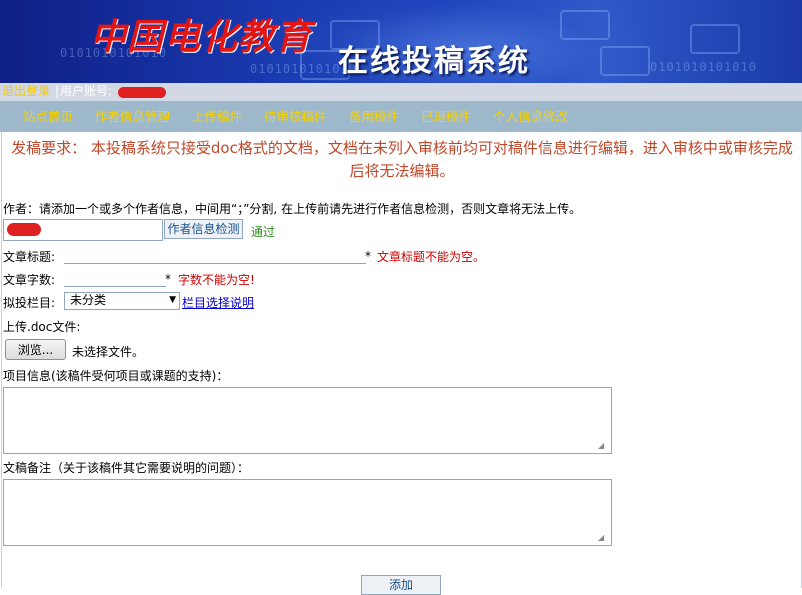 The width and height of the screenshot is (802, 595). What do you see at coordinates (24, 229) in the screenshot?
I see `author-redaction` at bounding box center [24, 229].